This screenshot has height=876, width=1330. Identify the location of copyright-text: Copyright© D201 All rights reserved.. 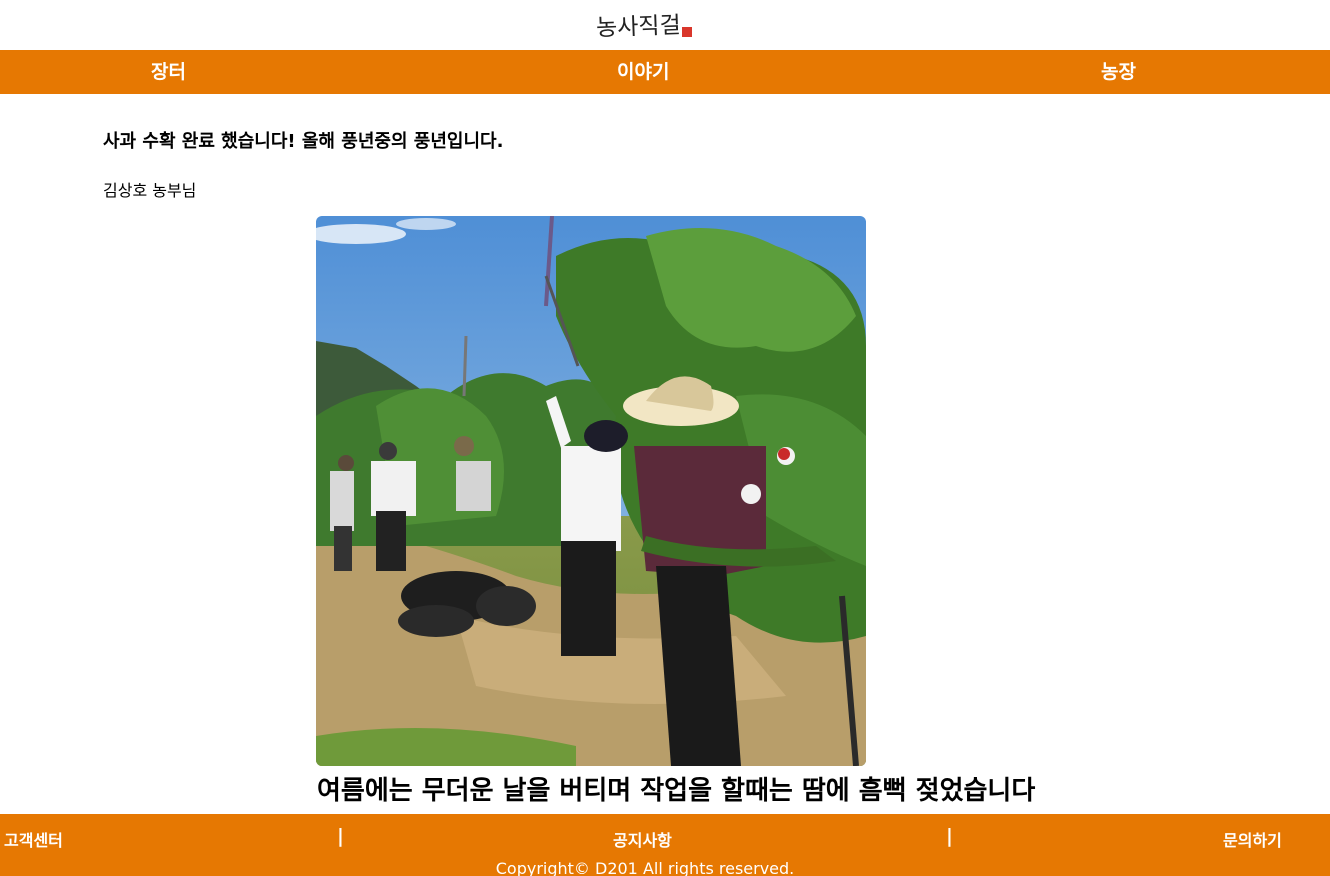
(645, 867).